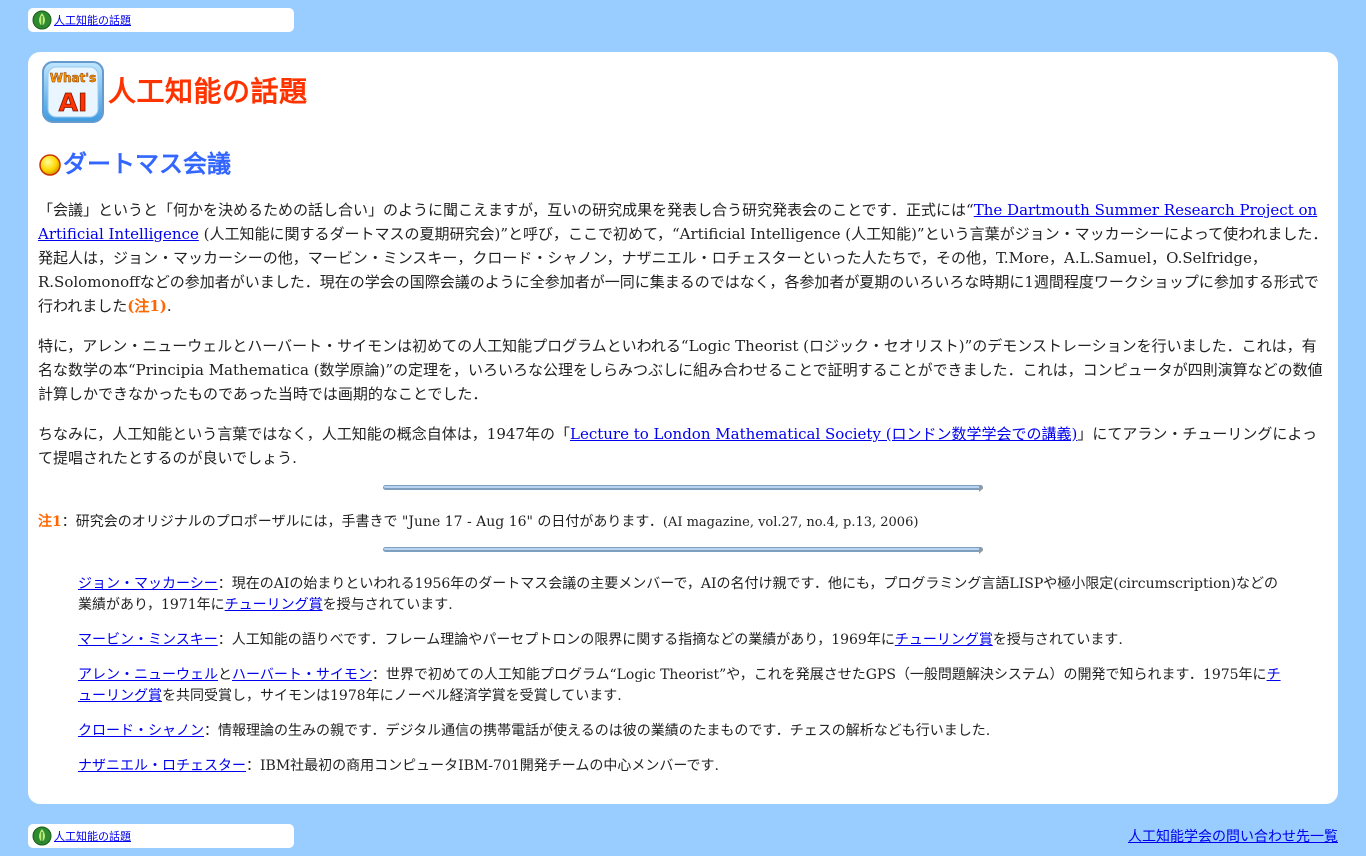 The image size is (1366, 856). What do you see at coordinates (392, 696) in the screenshot?
I see `person-desc-end: を共同受賞し，サイモンは1978年にノーベル経済学賞を受賞しています.` at bounding box center [392, 696].